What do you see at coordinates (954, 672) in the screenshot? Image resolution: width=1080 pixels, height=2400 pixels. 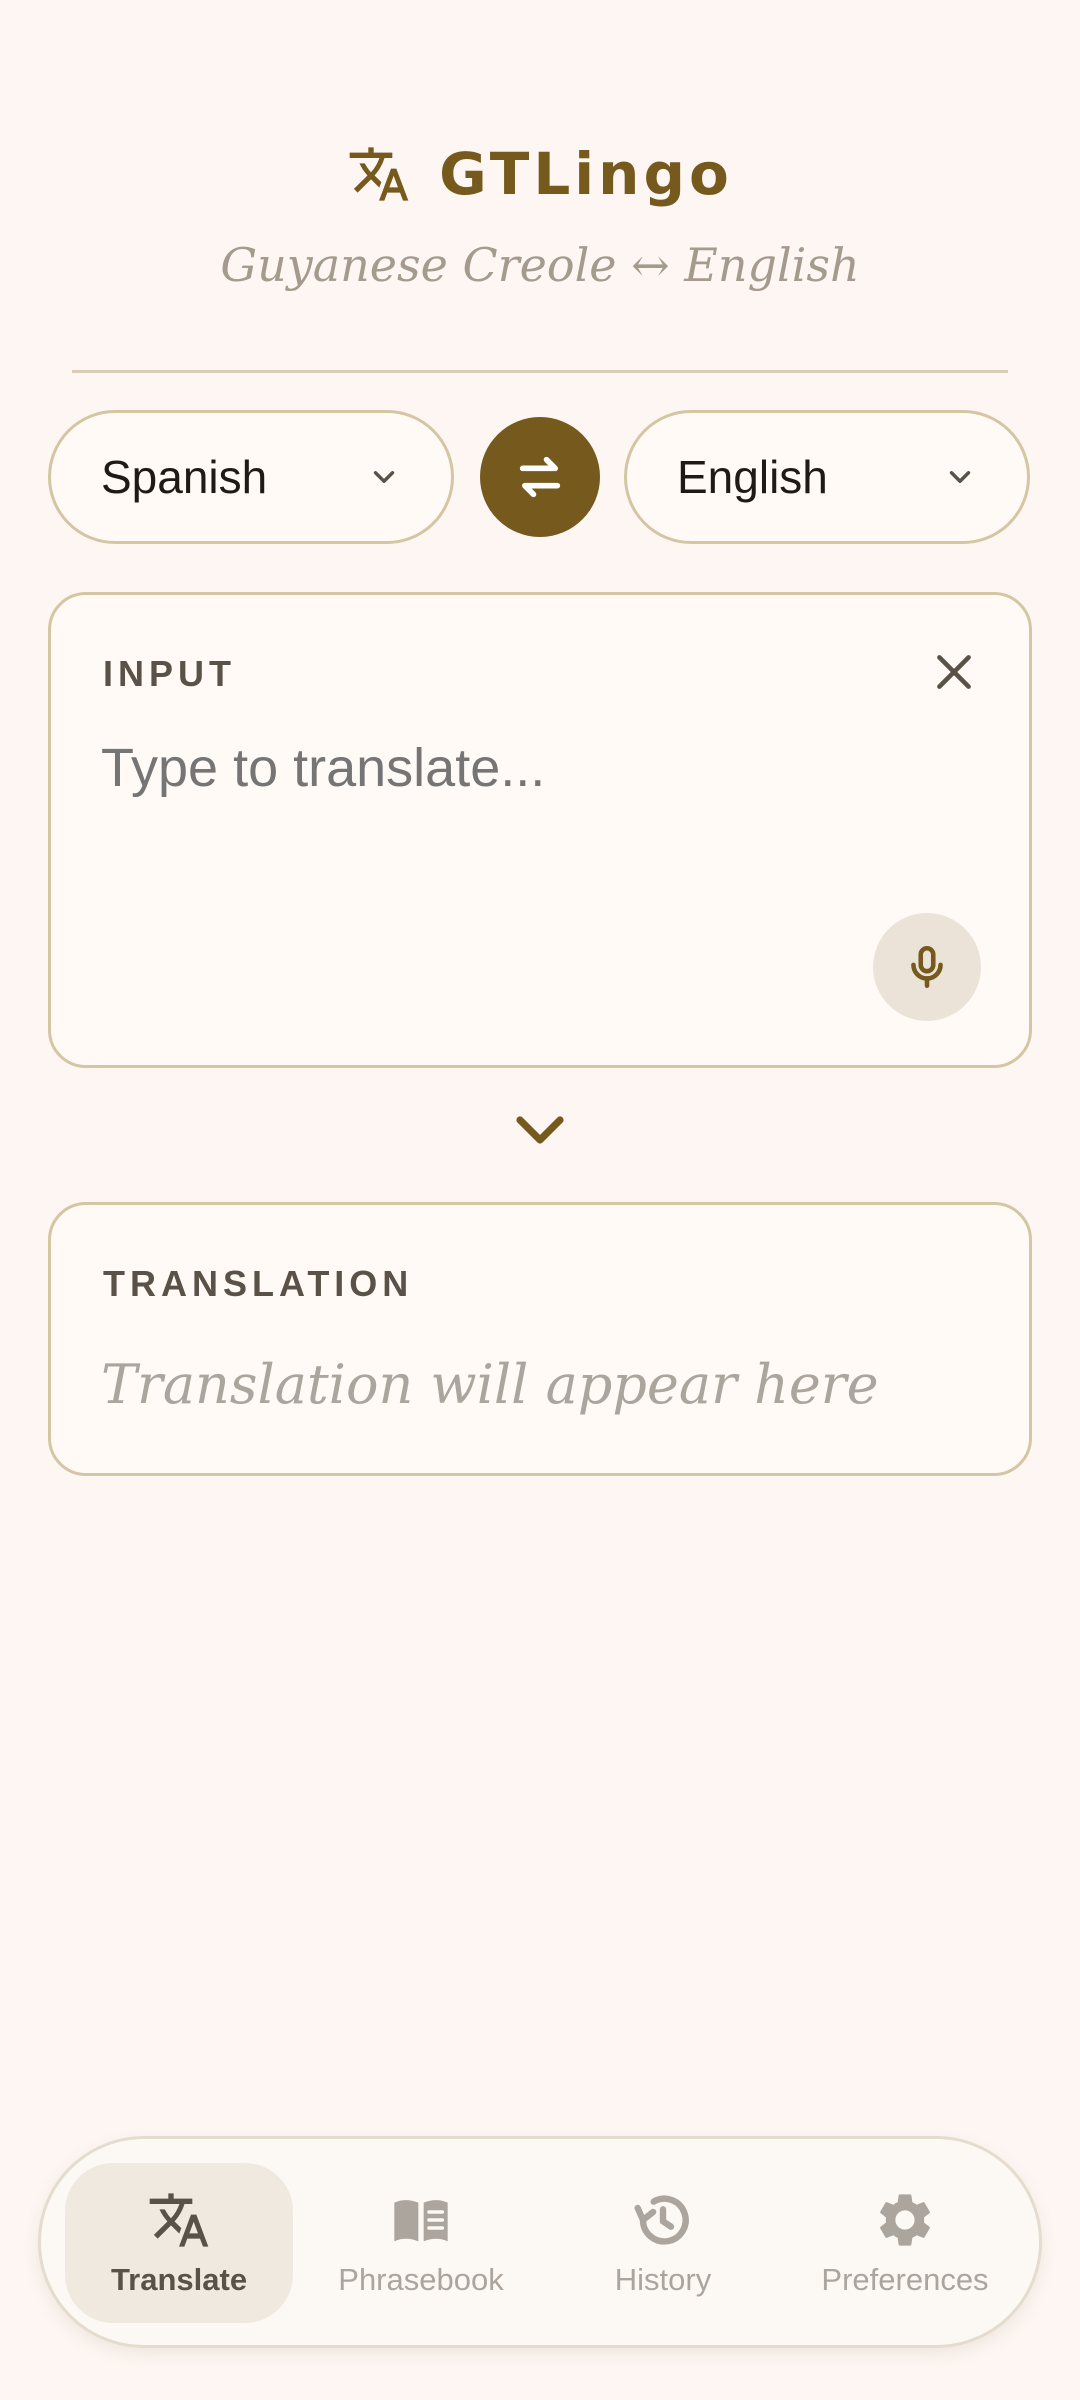 I see `clear-input-button` at bounding box center [954, 672].